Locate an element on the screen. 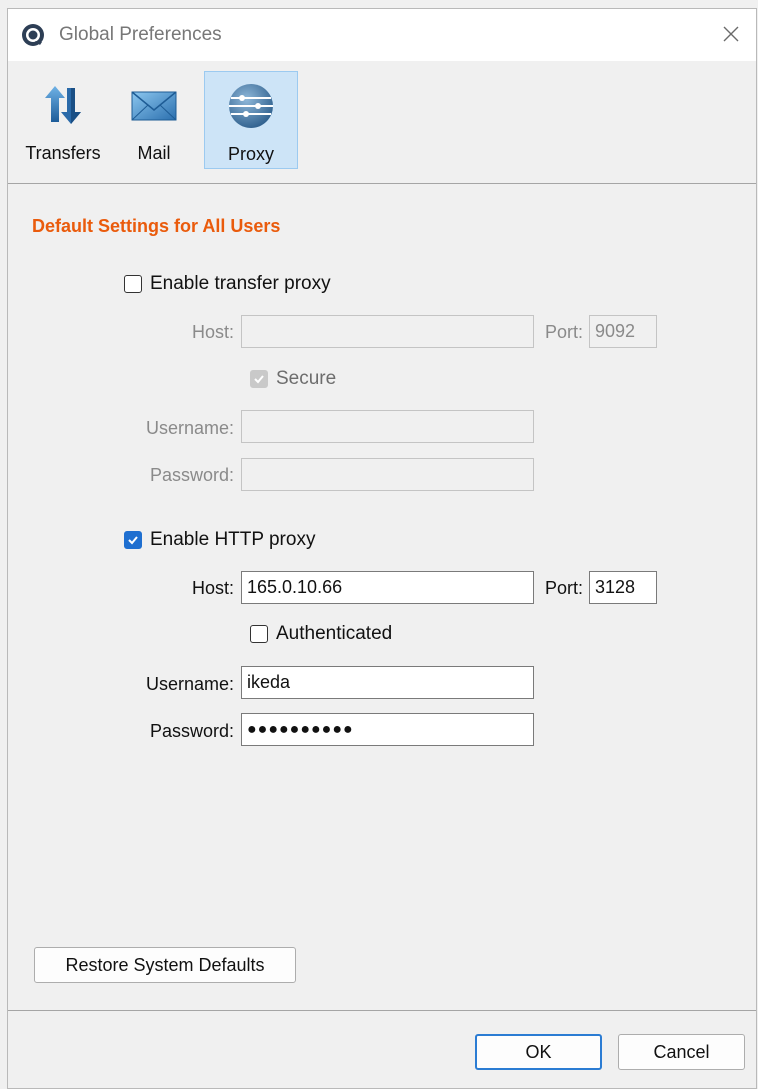 Image resolution: width=758 pixels, height=1089 pixels. enable-http-proxy-label: Enable HTTP proxy is located at coordinates (233, 539).